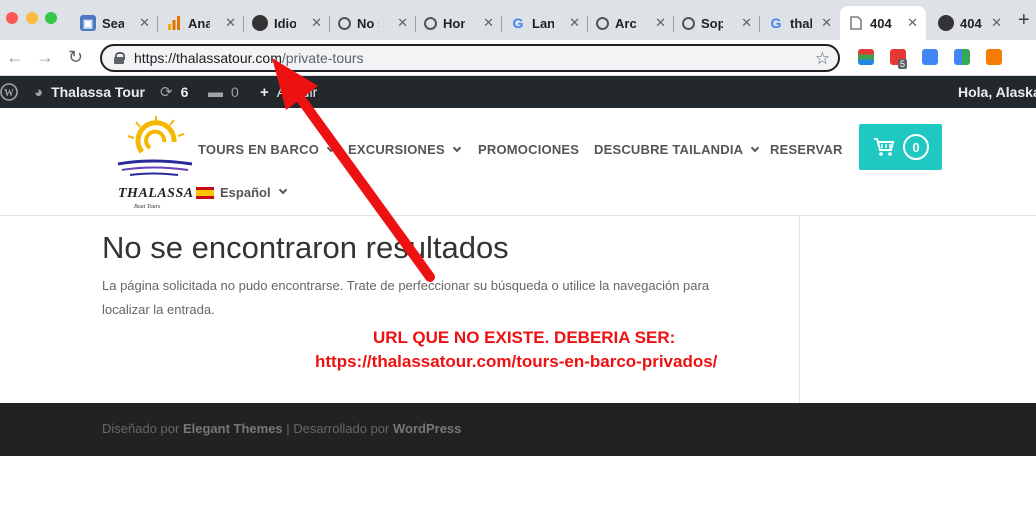 The width and height of the screenshot is (1036, 531). I want to click on maximize-window-button, so click(51, 18).